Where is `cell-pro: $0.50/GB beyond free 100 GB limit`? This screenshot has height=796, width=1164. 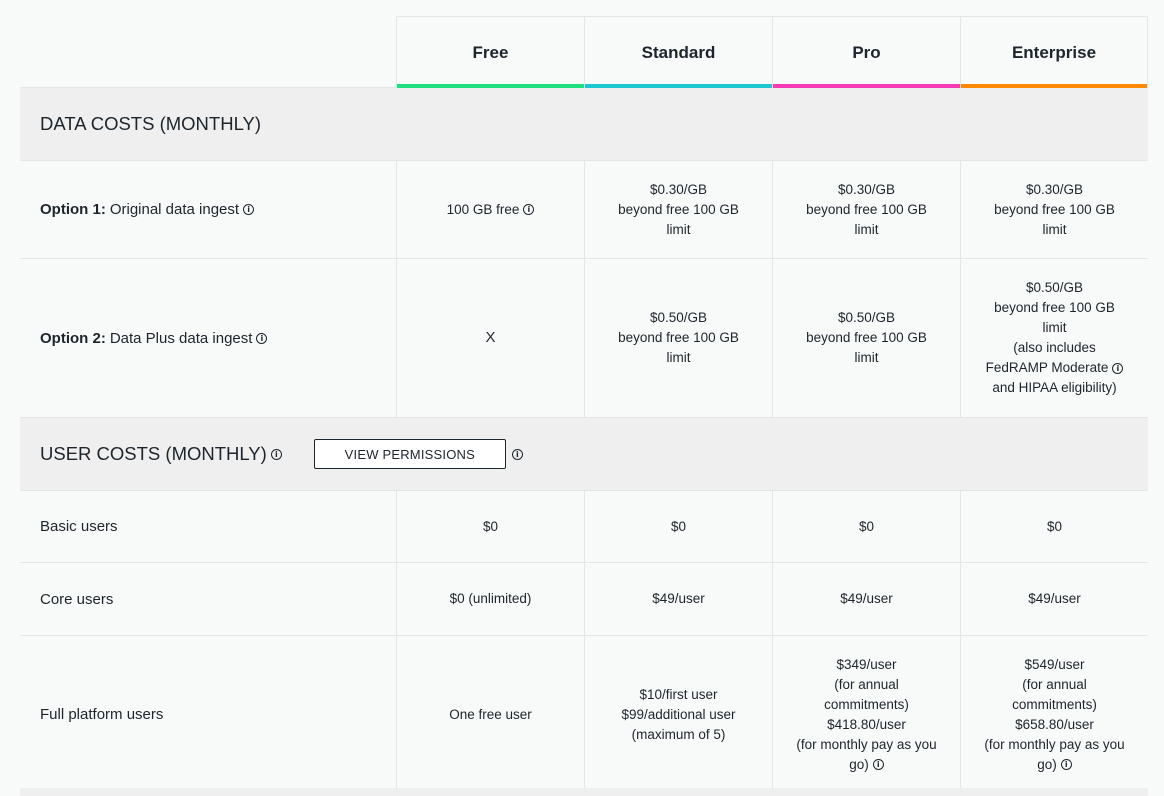 cell-pro: $0.50/GB beyond free 100 GB limit is located at coordinates (866, 338).